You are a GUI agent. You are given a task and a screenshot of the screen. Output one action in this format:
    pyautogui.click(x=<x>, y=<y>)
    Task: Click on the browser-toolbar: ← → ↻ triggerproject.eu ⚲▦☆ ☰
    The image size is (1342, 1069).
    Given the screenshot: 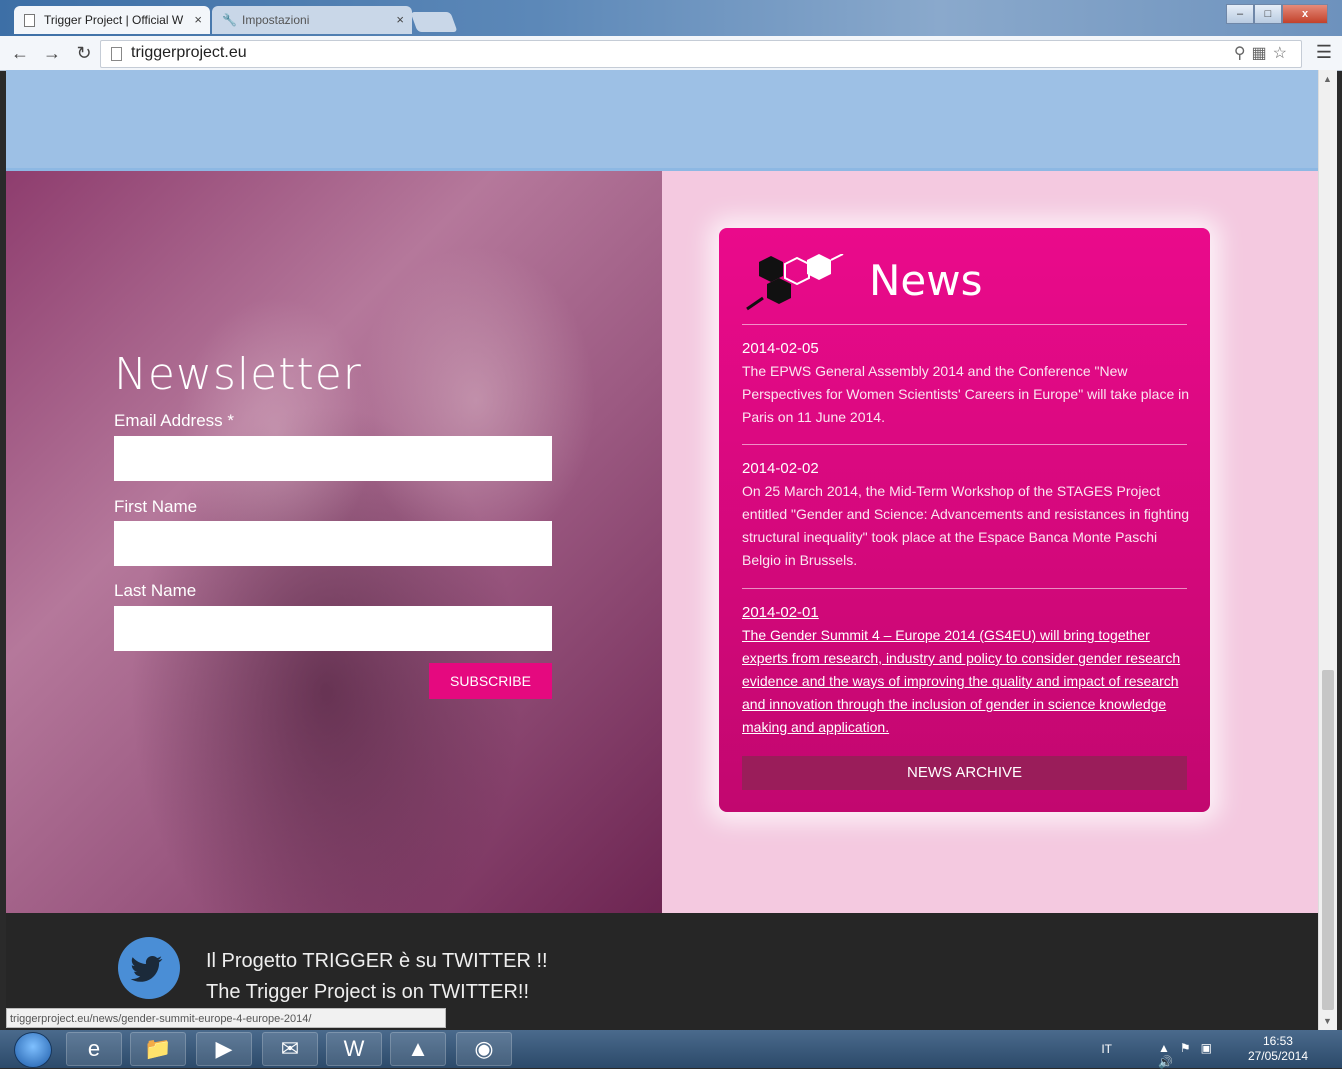 What is the action you would take?
    pyautogui.click(x=671, y=53)
    